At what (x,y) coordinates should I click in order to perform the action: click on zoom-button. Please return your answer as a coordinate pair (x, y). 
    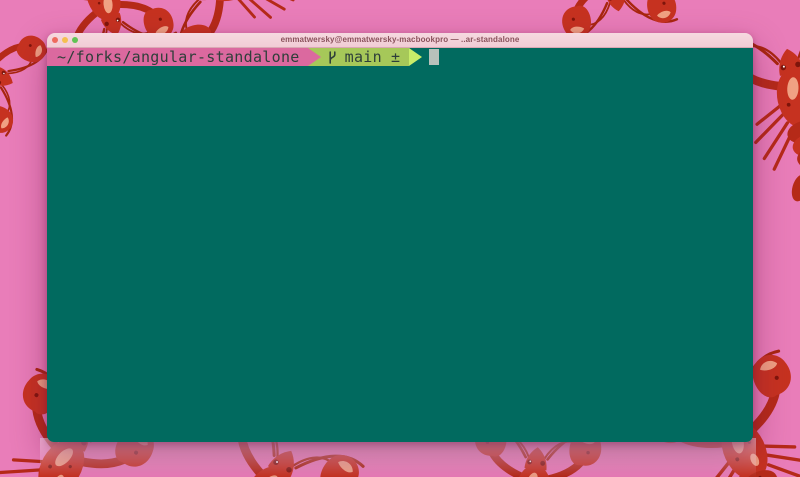
    Looking at the image, I should click on (75, 40).